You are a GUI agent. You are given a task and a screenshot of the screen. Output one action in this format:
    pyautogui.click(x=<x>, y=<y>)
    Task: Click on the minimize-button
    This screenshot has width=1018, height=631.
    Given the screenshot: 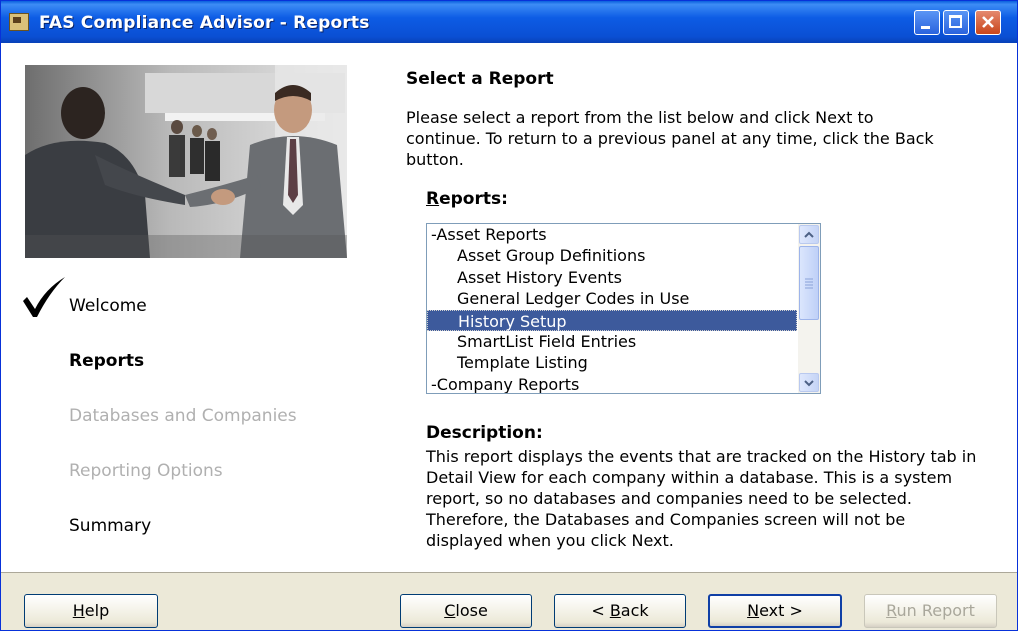 What is the action you would take?
    pyautogui.click(x=927, y=22)
    